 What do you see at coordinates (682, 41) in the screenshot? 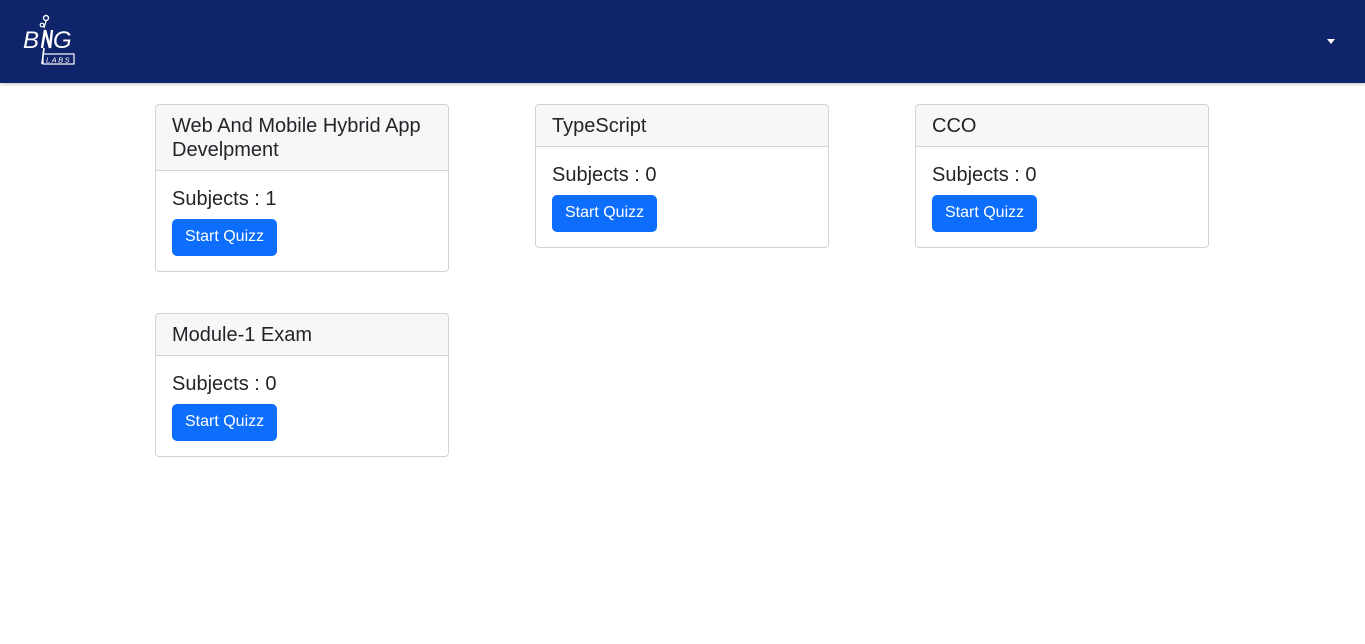
I see `top-navbar: B G LABS` at bounding box center [682, 41].